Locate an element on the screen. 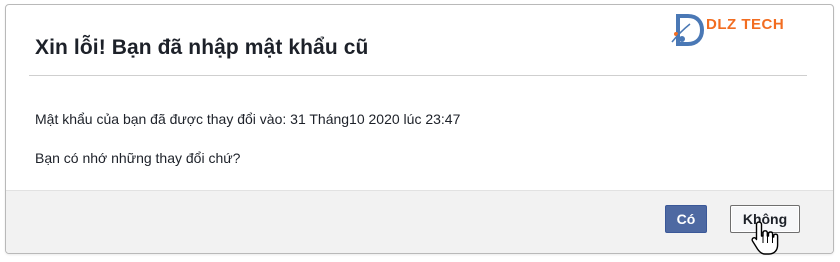  logo-d-icon is located at coordinates (688, 30).